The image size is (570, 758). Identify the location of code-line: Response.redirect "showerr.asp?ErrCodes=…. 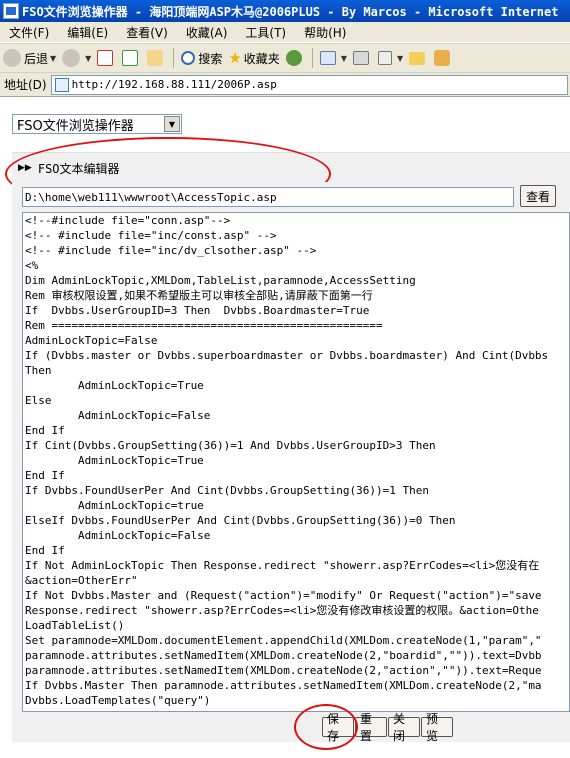
(282, 610).